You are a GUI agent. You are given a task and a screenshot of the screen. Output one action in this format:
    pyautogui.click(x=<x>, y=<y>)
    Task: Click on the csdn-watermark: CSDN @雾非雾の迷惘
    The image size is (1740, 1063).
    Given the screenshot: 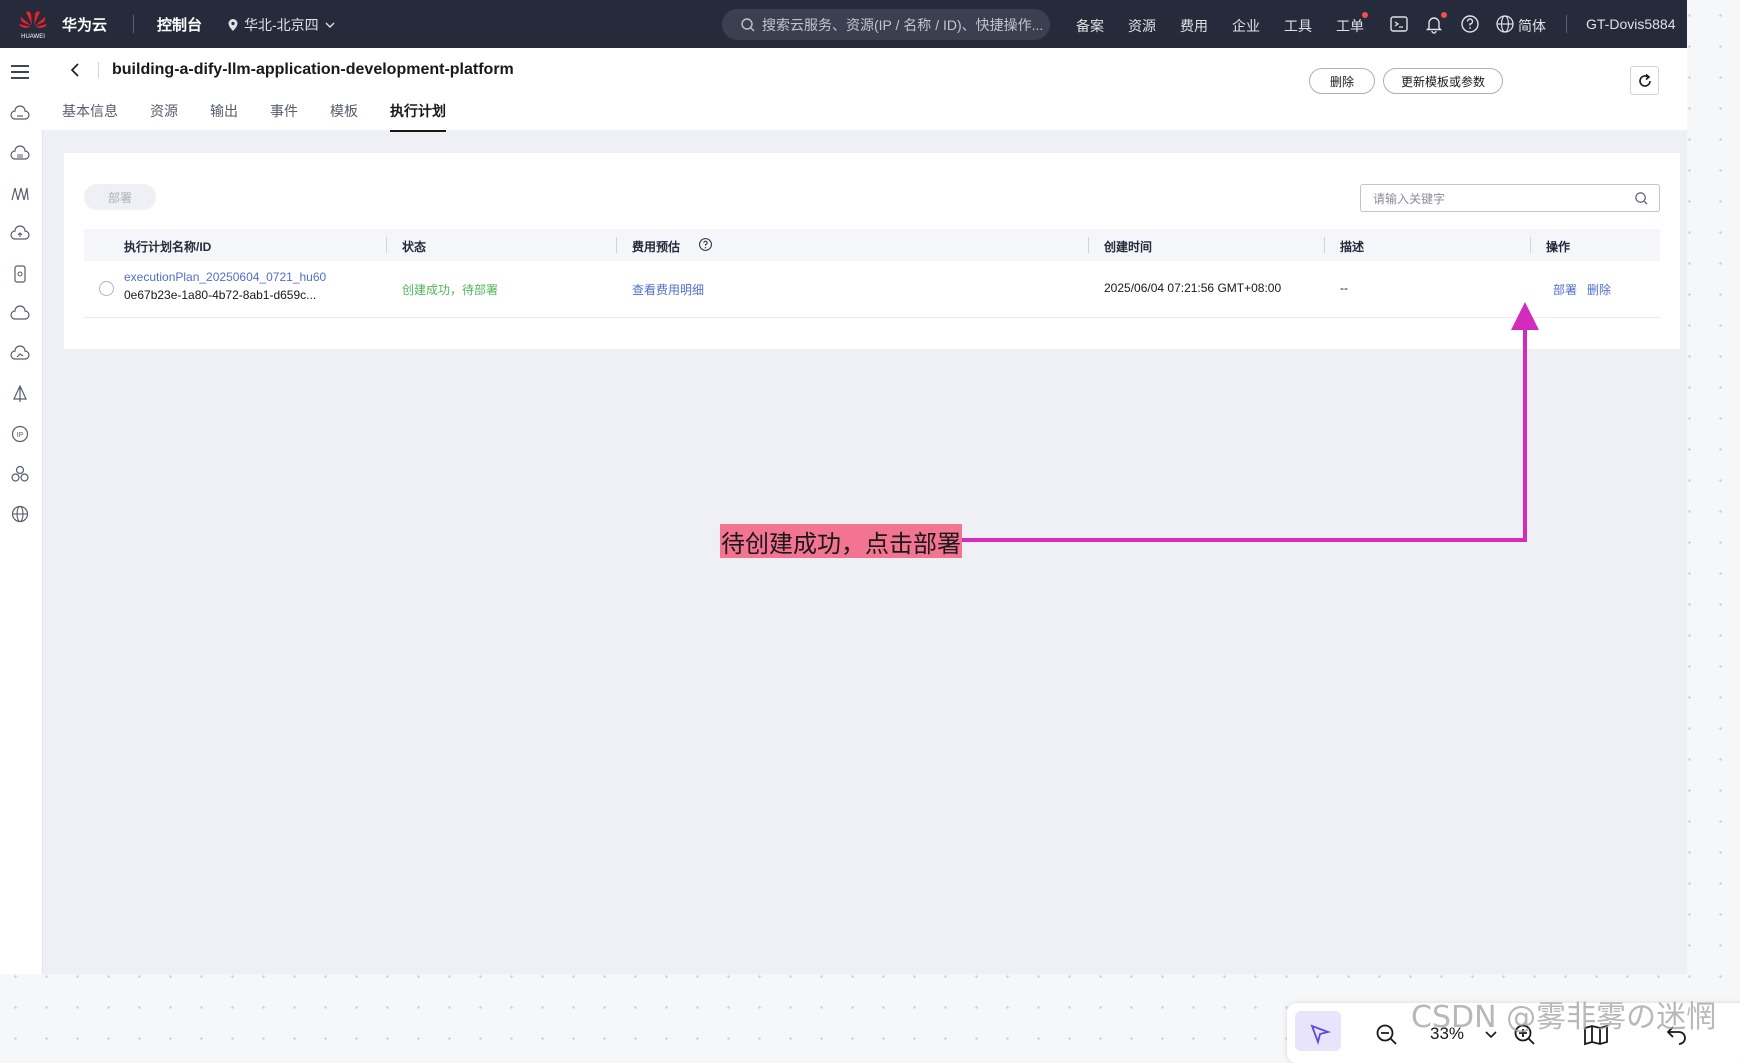 What is the action you would take?
    pyautogui.click(x=1564, y=1017)
    